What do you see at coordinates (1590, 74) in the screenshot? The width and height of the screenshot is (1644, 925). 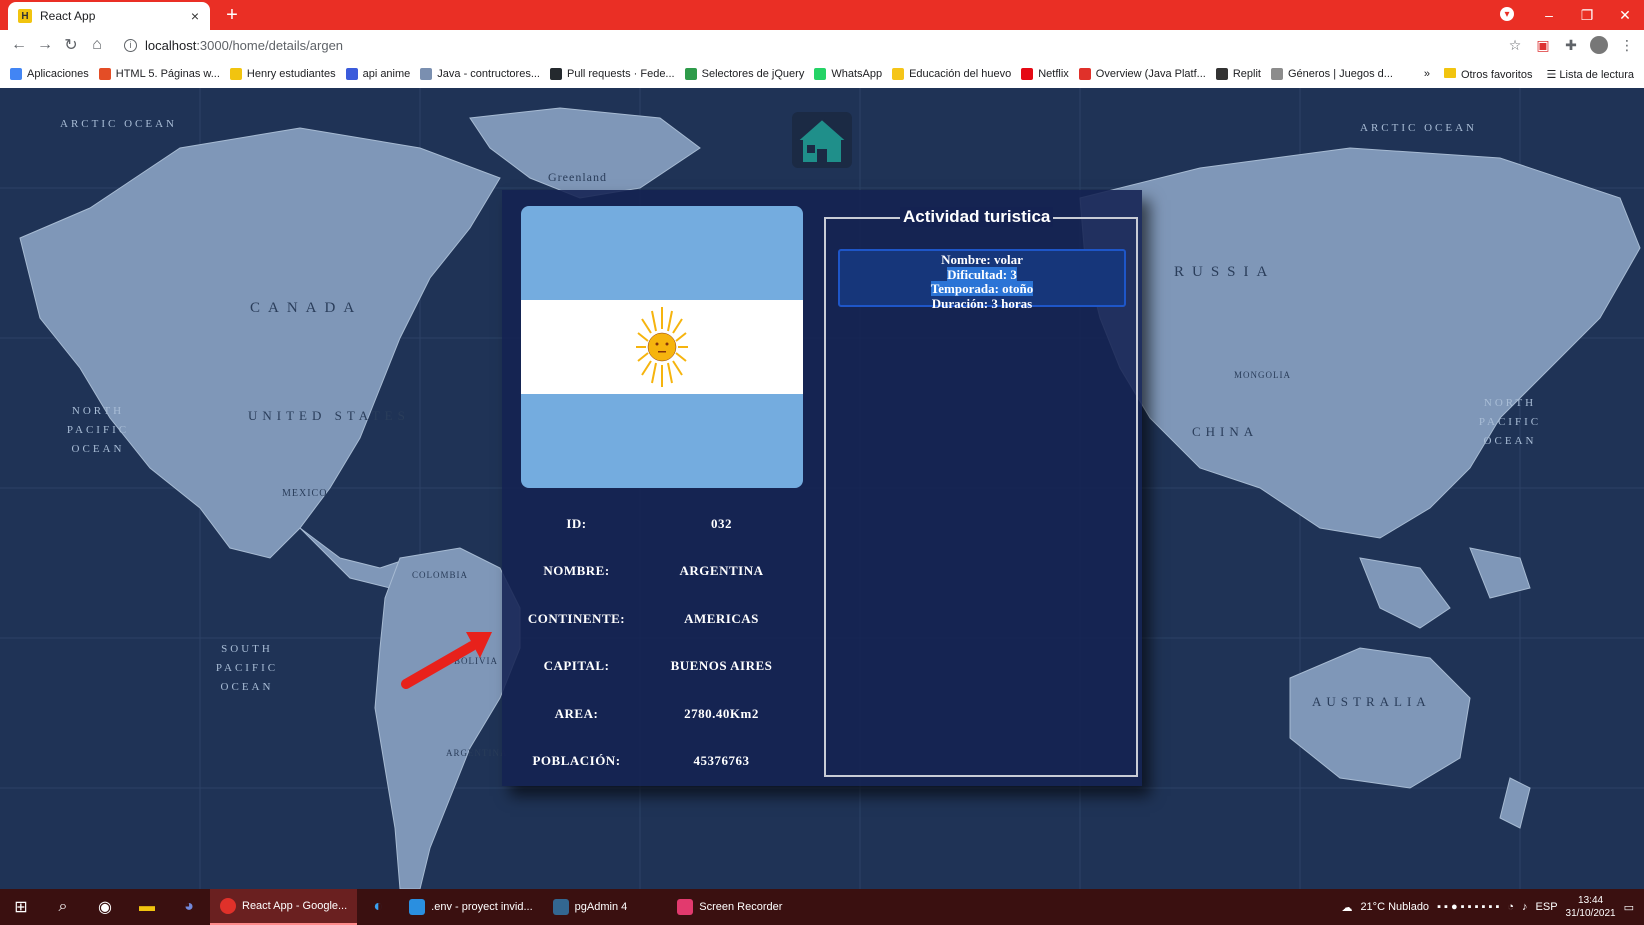 I see `reading-list-button: ☰ Lista de lectura` at bounding box center [1590, 74].